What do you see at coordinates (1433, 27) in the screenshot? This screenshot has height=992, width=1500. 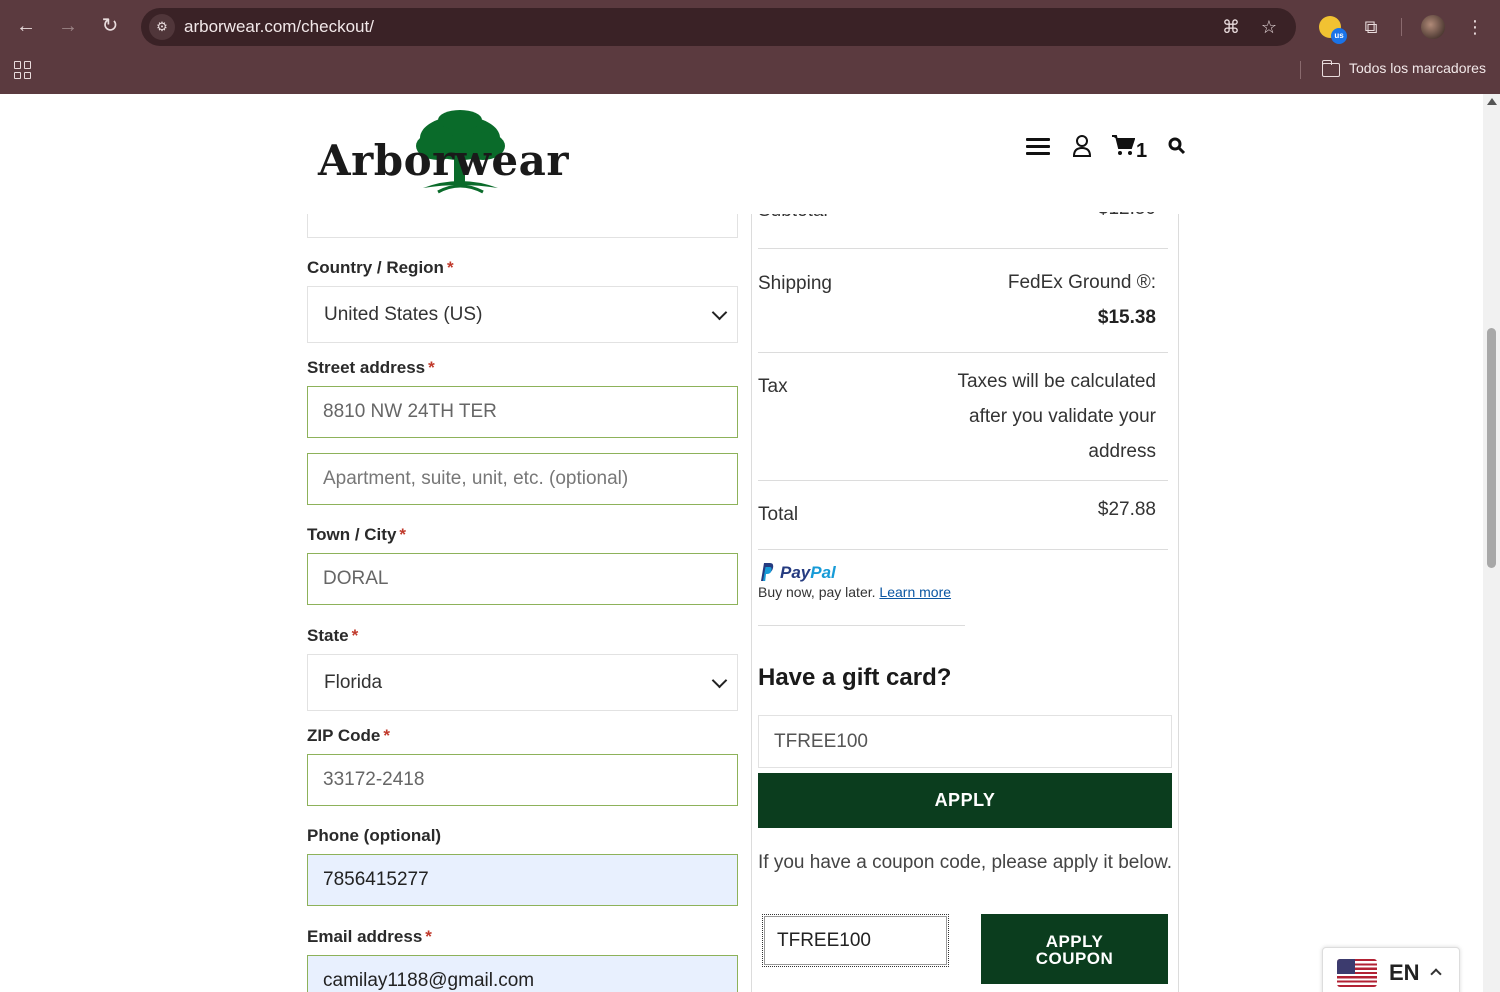 I see `profile-avatar` at bounding box center [1433, 27].